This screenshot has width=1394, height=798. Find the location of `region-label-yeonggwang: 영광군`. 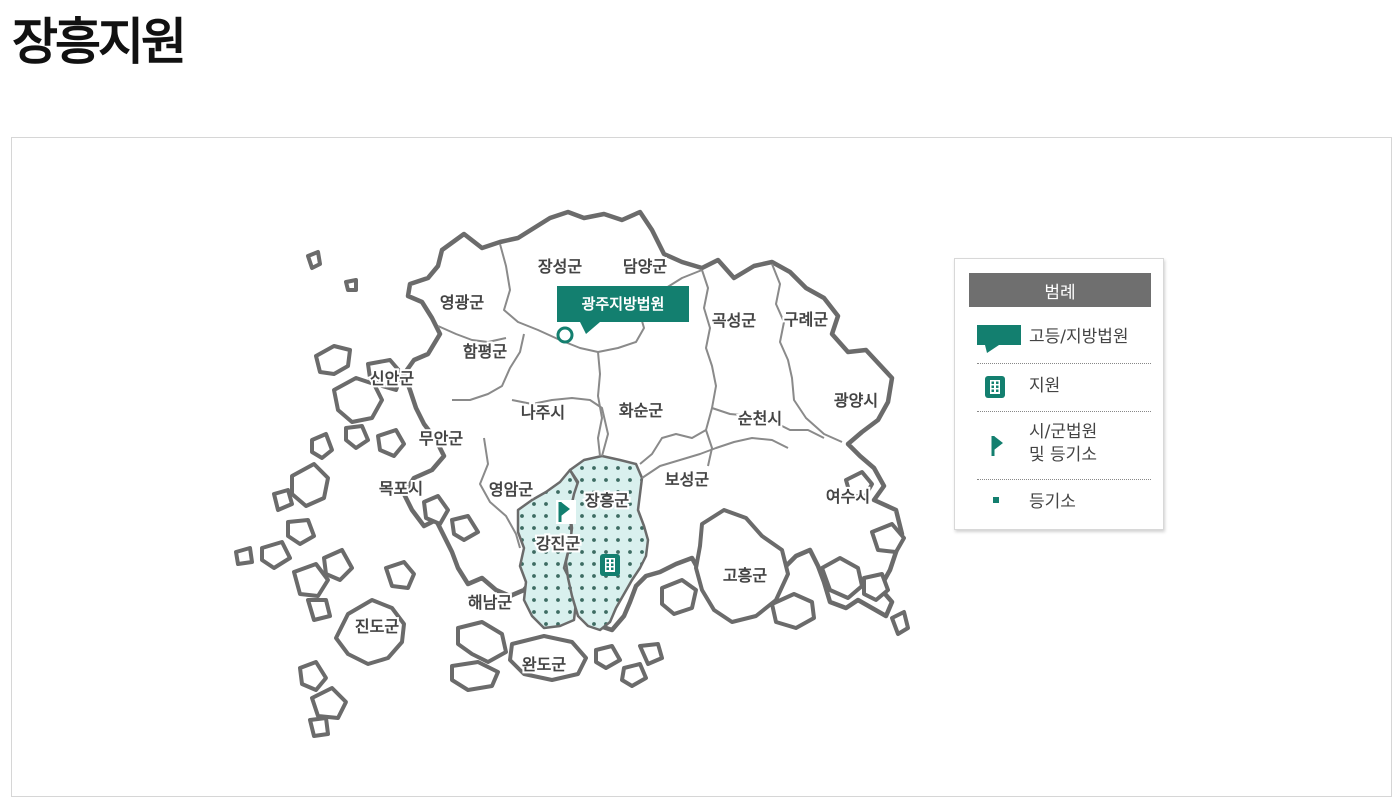

region-label-yeonggwang: 영광군 is located at coordinates (462, 302).